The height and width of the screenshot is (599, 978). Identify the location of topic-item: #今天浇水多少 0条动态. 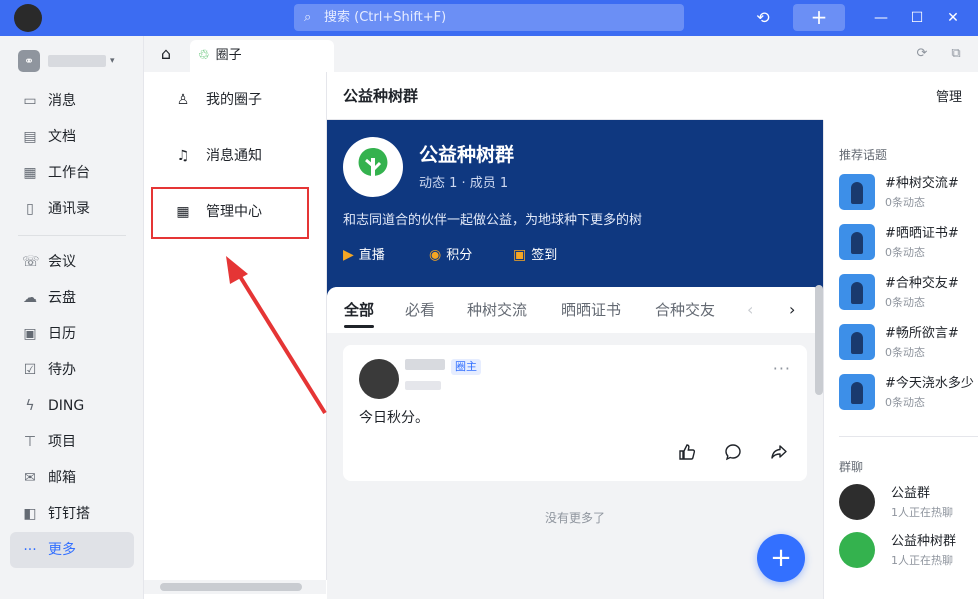
(908, 394).